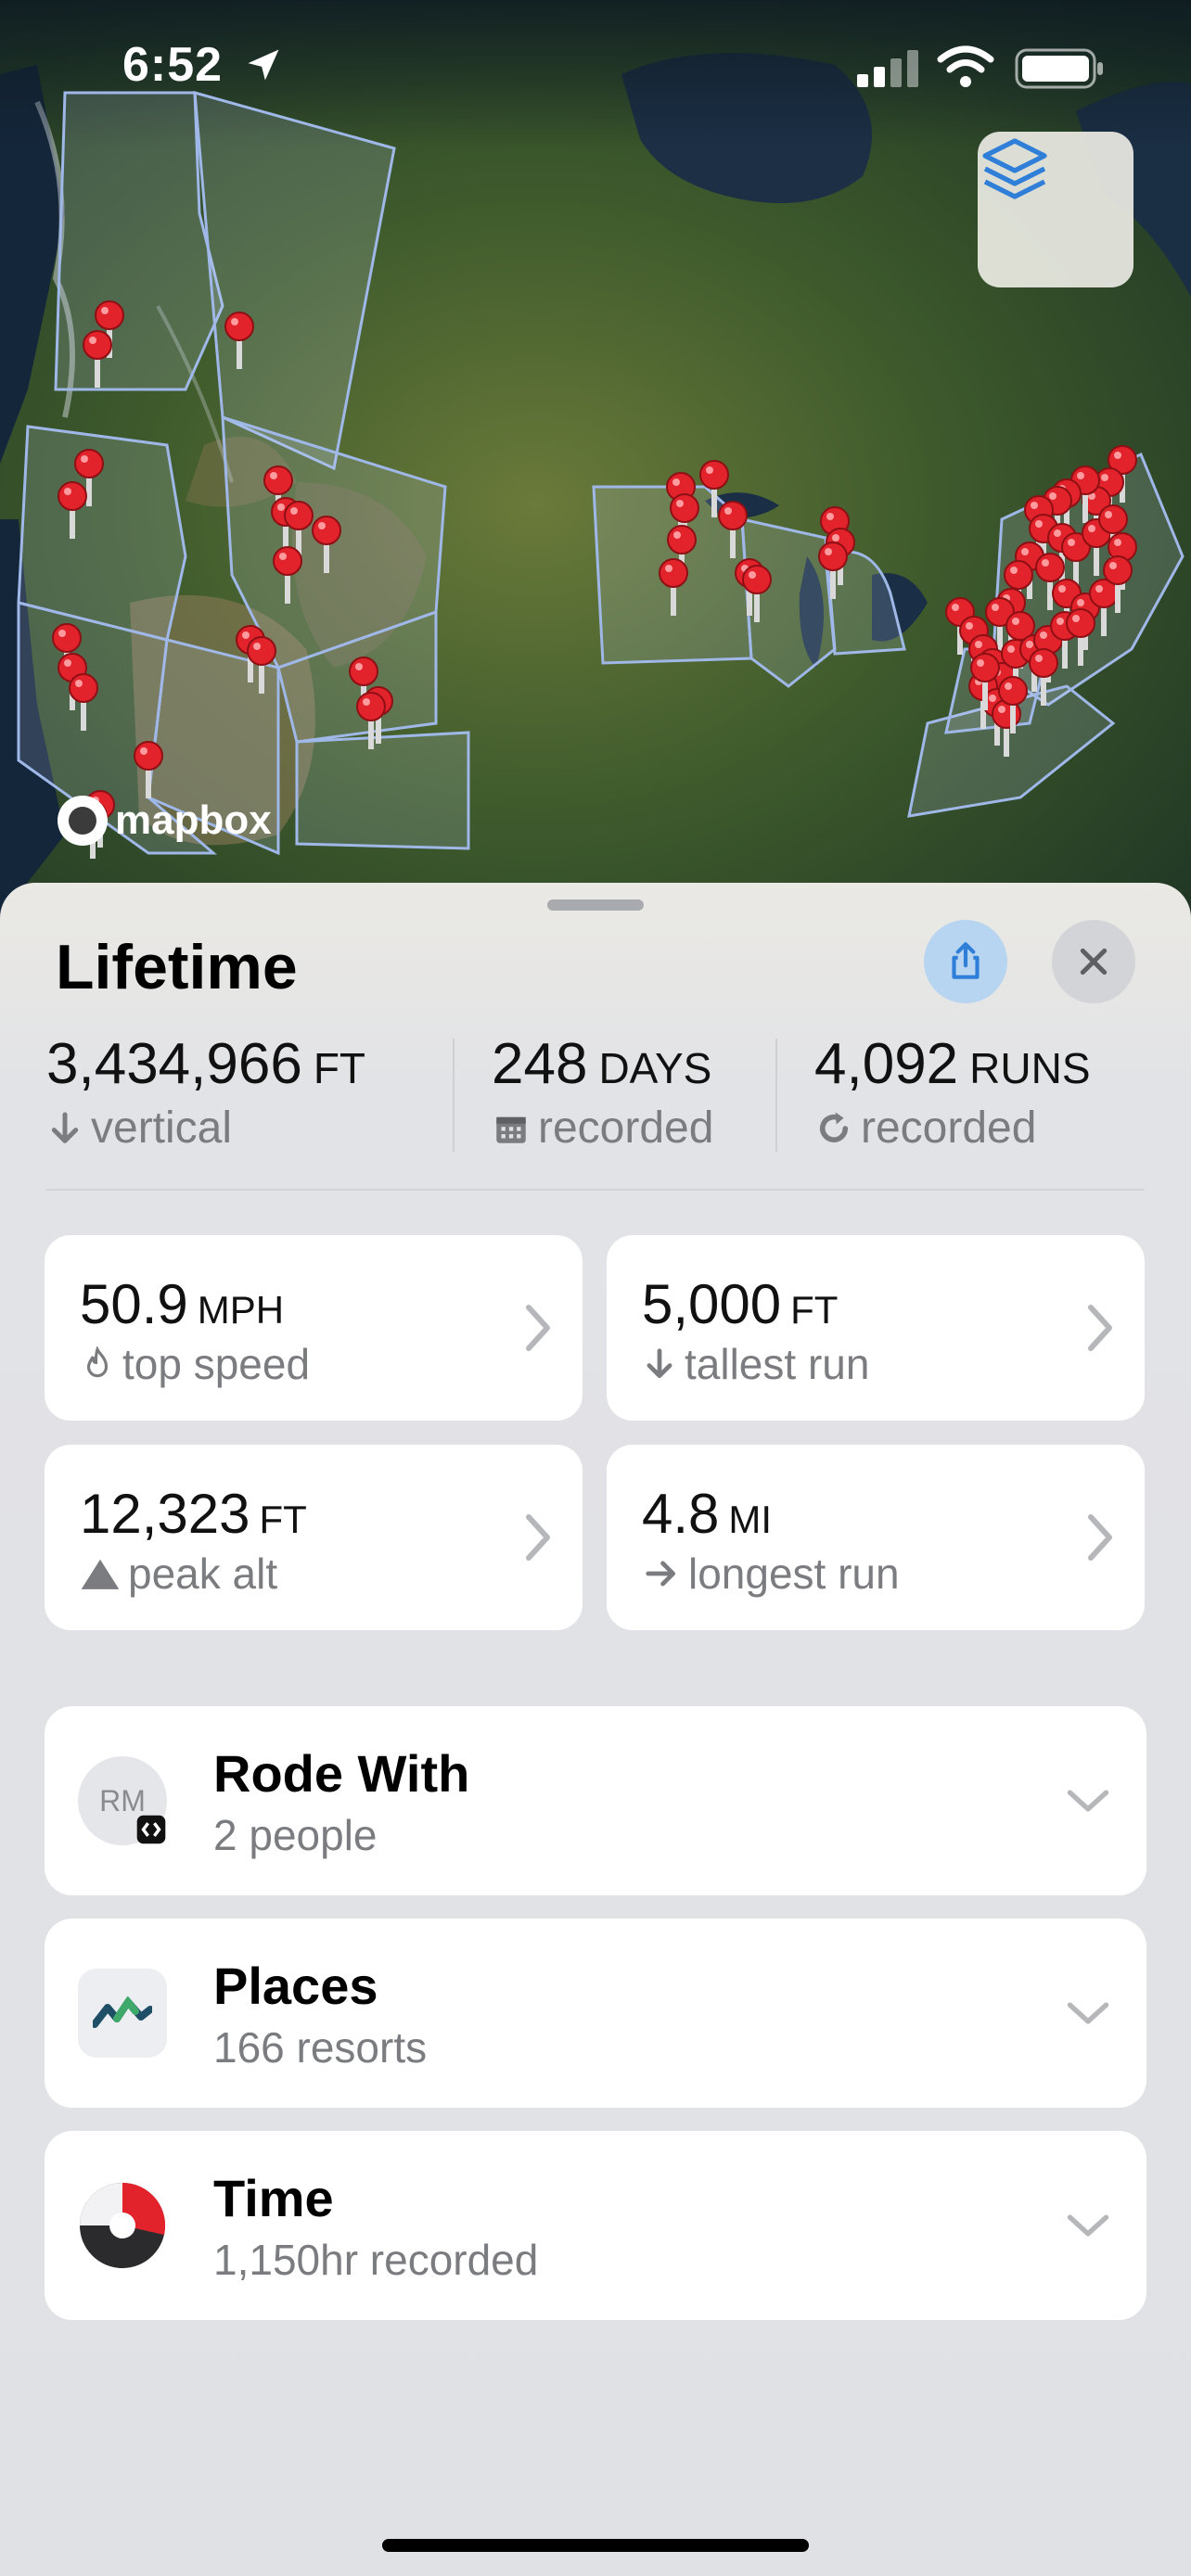 The height and width of the screenshot is (2576, 1191). Describe the element at coordinates (296, 1835) in the screenshot. I see `row-subtitle: 2 people` at that location.